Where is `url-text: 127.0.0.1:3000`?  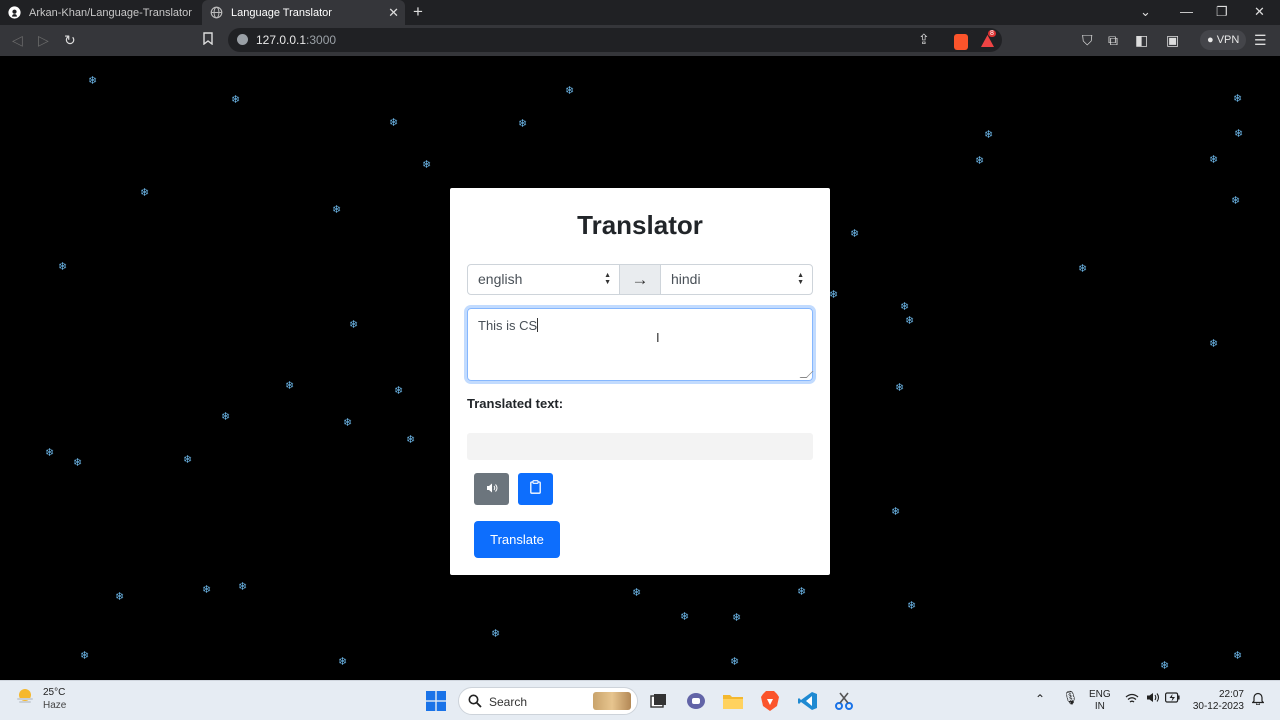 url-text: 127.0.0.1:3000 is located at coordinates (296, 40).